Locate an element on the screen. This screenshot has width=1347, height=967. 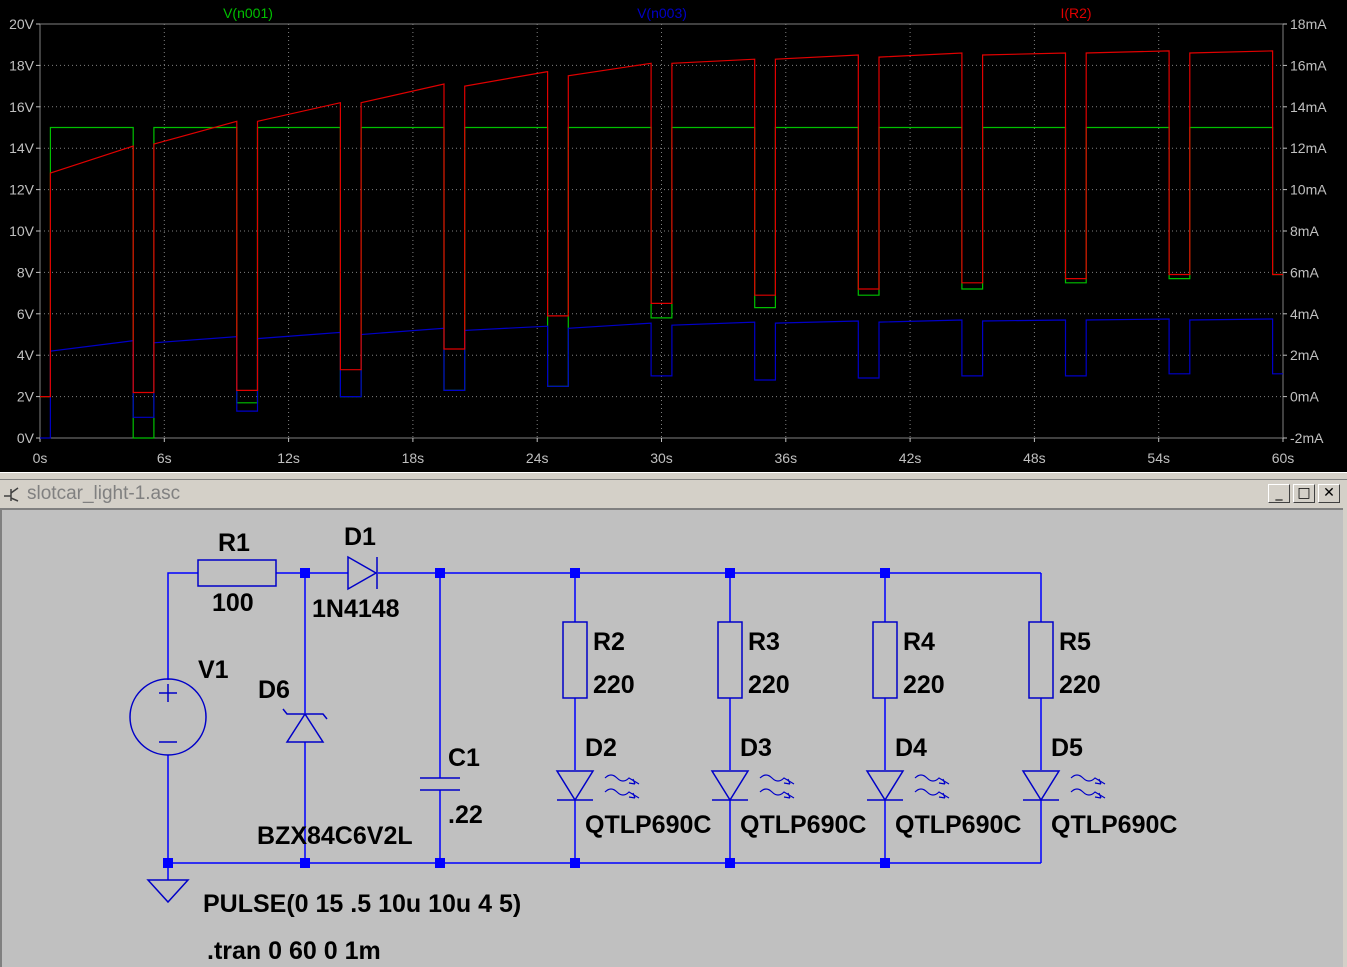
x-tick-label: 30s is located at coordinates (661, 458).